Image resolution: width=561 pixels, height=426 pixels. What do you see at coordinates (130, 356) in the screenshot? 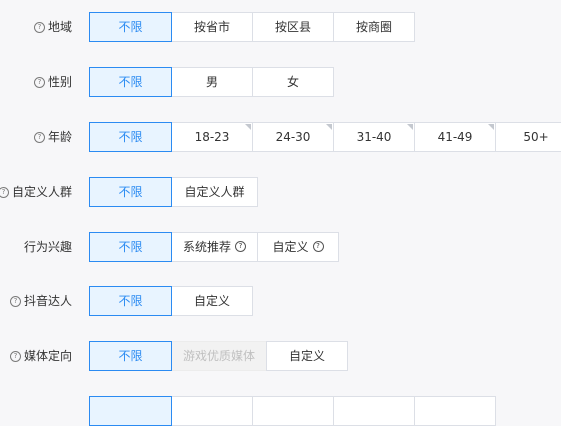
I see `media-option-unlimited: 不限` at bounding box center [130, 356].